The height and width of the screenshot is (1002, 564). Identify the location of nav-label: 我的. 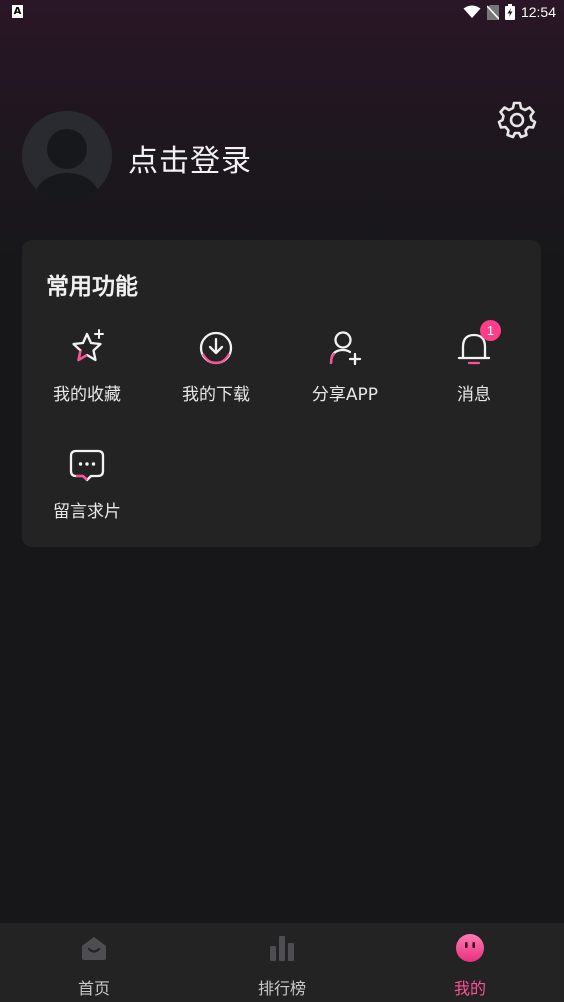
(469, 988).